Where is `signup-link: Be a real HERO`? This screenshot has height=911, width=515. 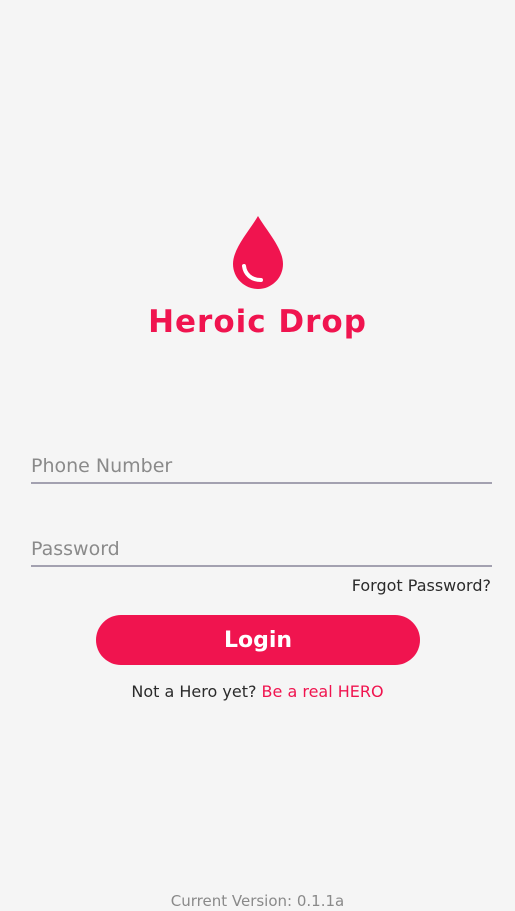 signup-link: Be a real HERO is located at coordinates (323, 691).